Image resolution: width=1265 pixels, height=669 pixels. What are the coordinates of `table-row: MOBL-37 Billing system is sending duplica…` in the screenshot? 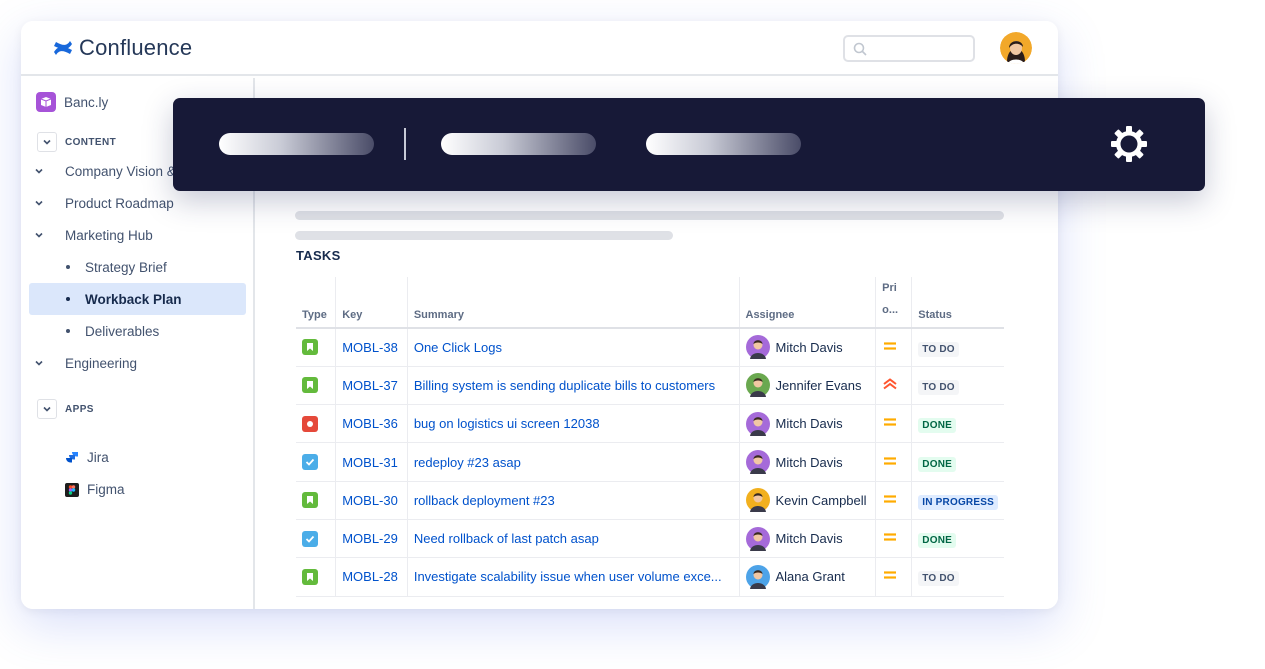 It's located at (650, 386).